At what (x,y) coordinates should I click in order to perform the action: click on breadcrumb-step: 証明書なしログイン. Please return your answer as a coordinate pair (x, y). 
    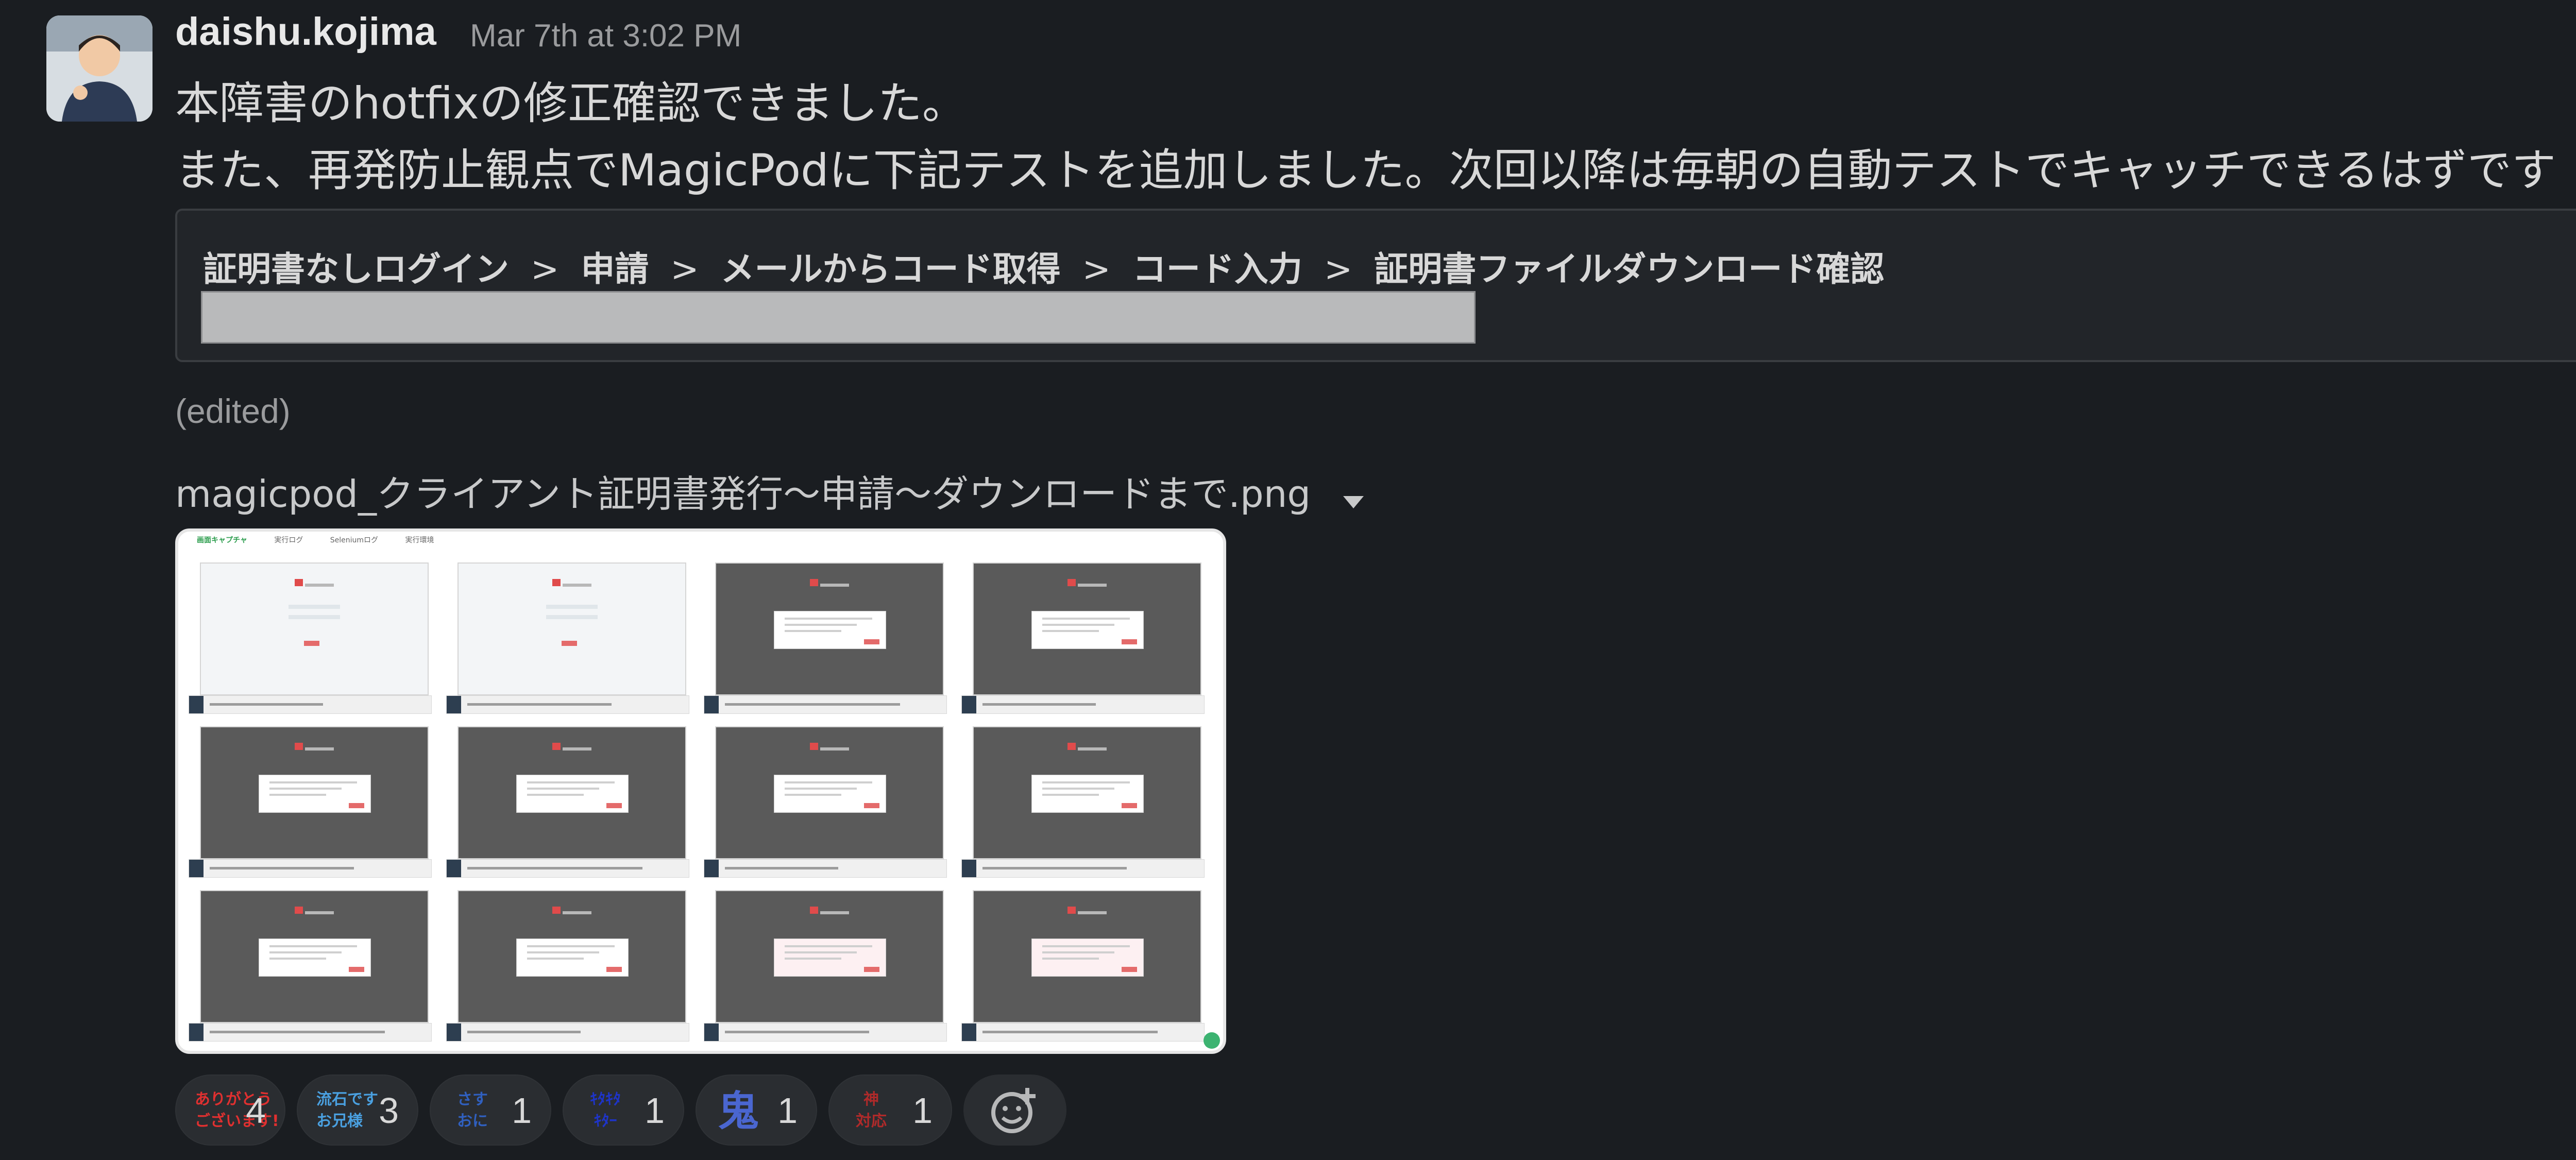
    Looking at the image, I should click on (356, 269).